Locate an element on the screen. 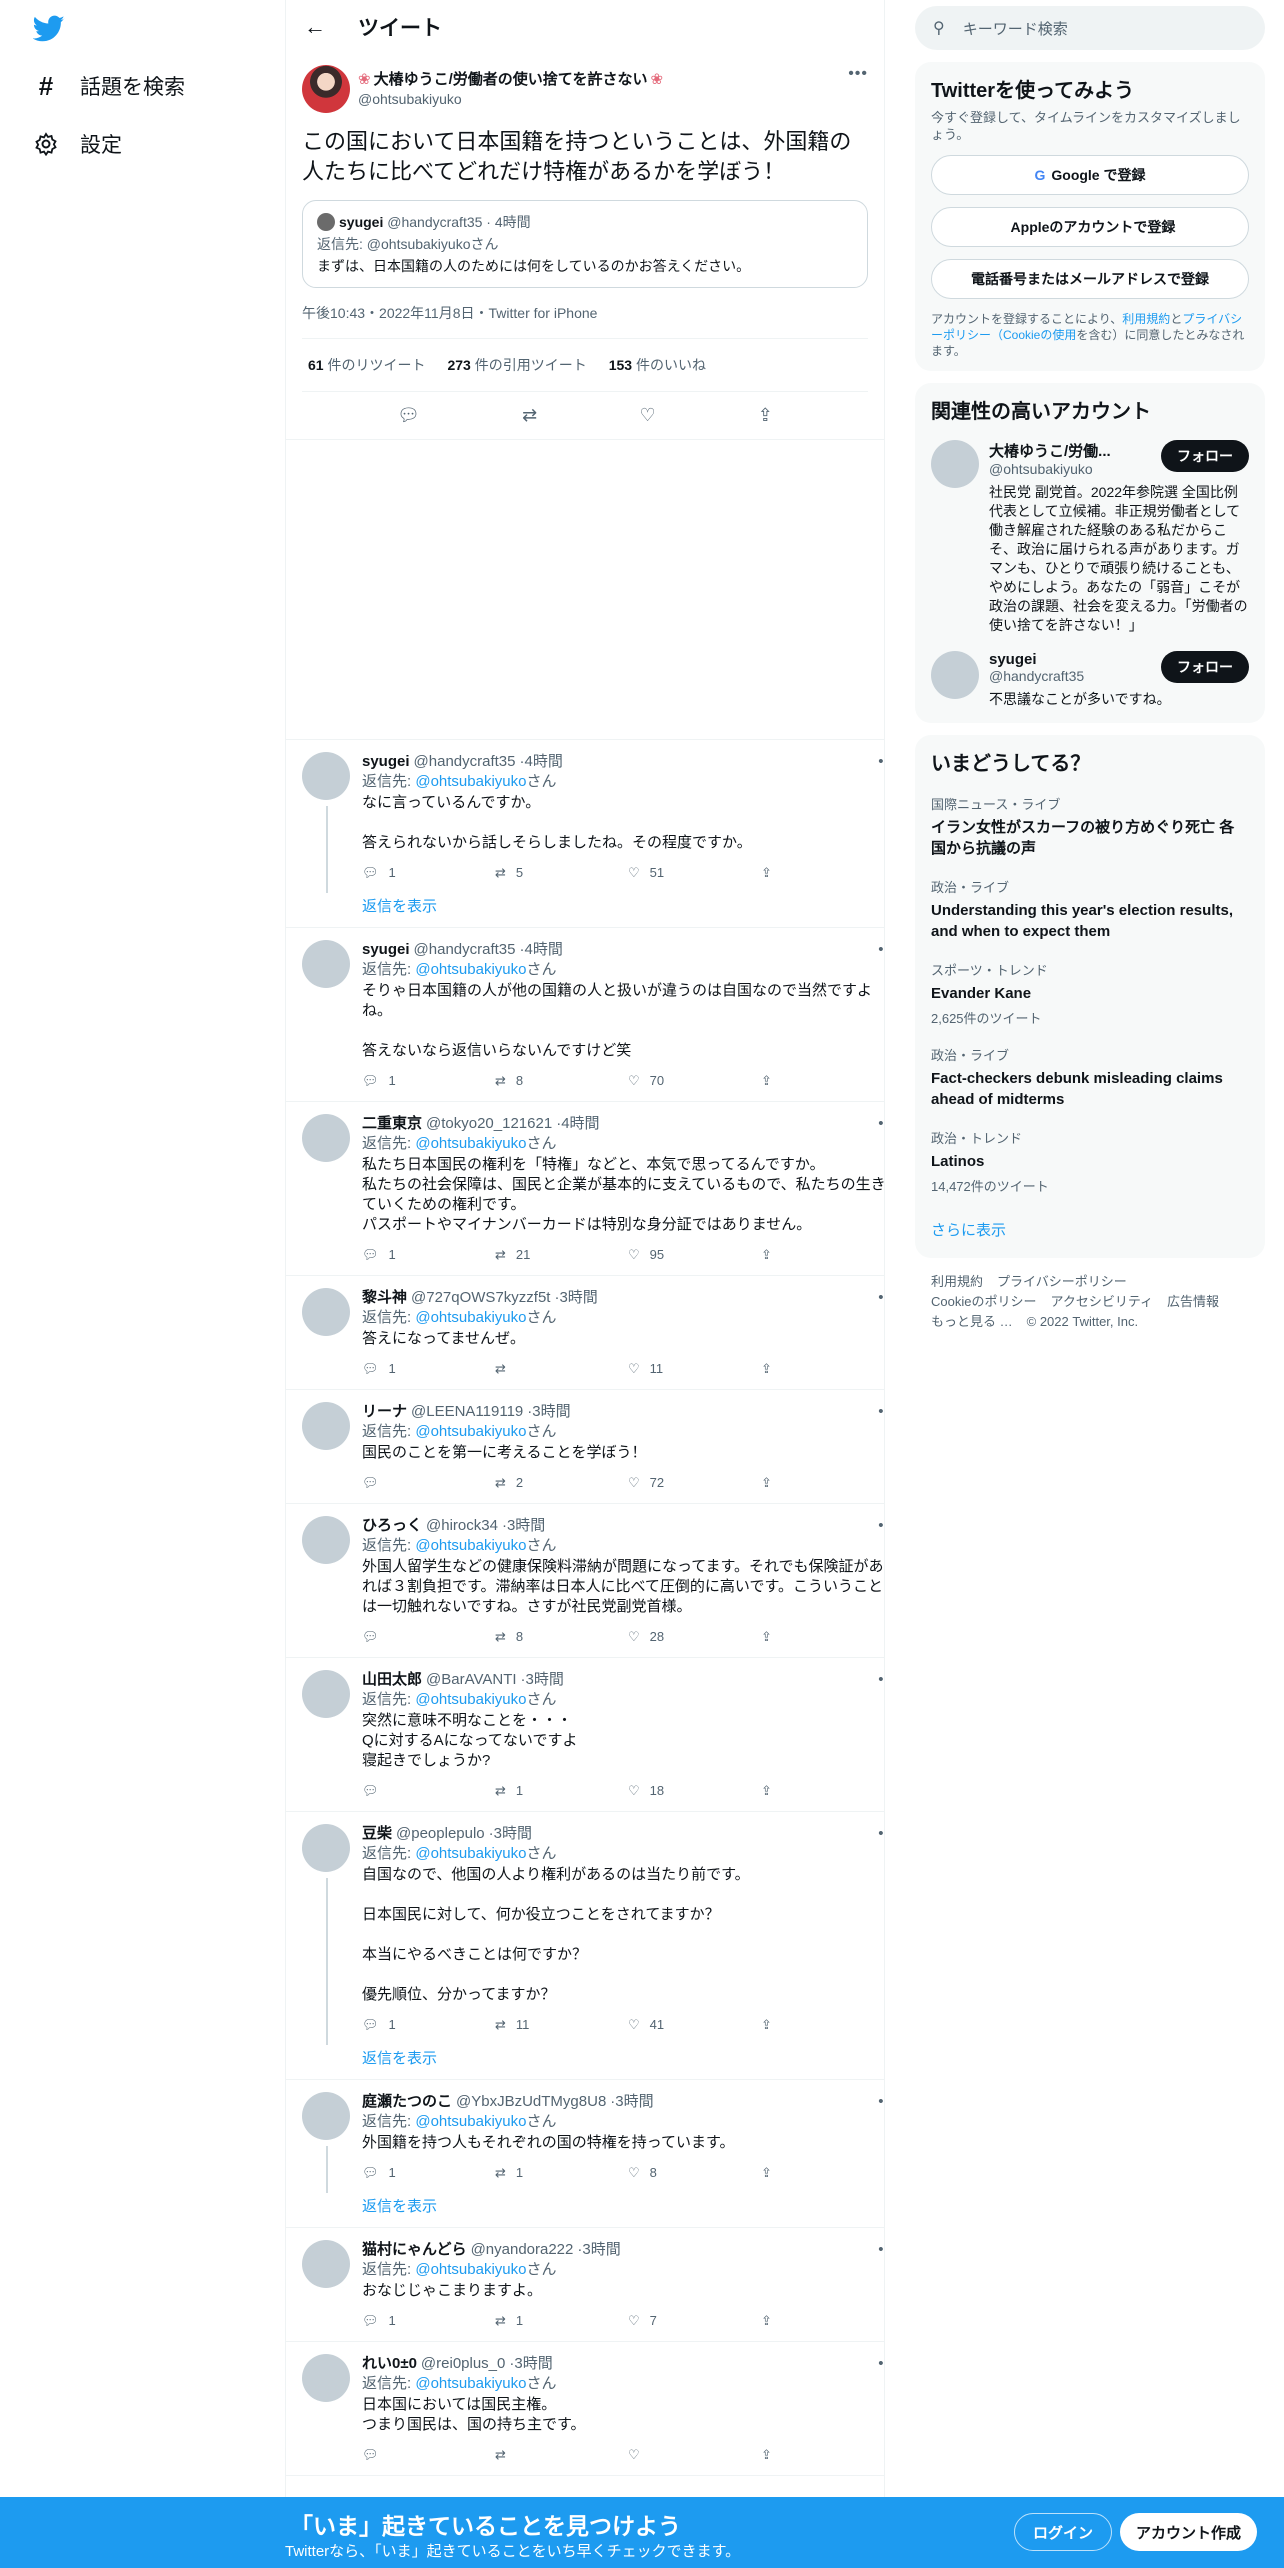  search-box: ⚲ キーワード検索 is located at coordinates (1090, 28).